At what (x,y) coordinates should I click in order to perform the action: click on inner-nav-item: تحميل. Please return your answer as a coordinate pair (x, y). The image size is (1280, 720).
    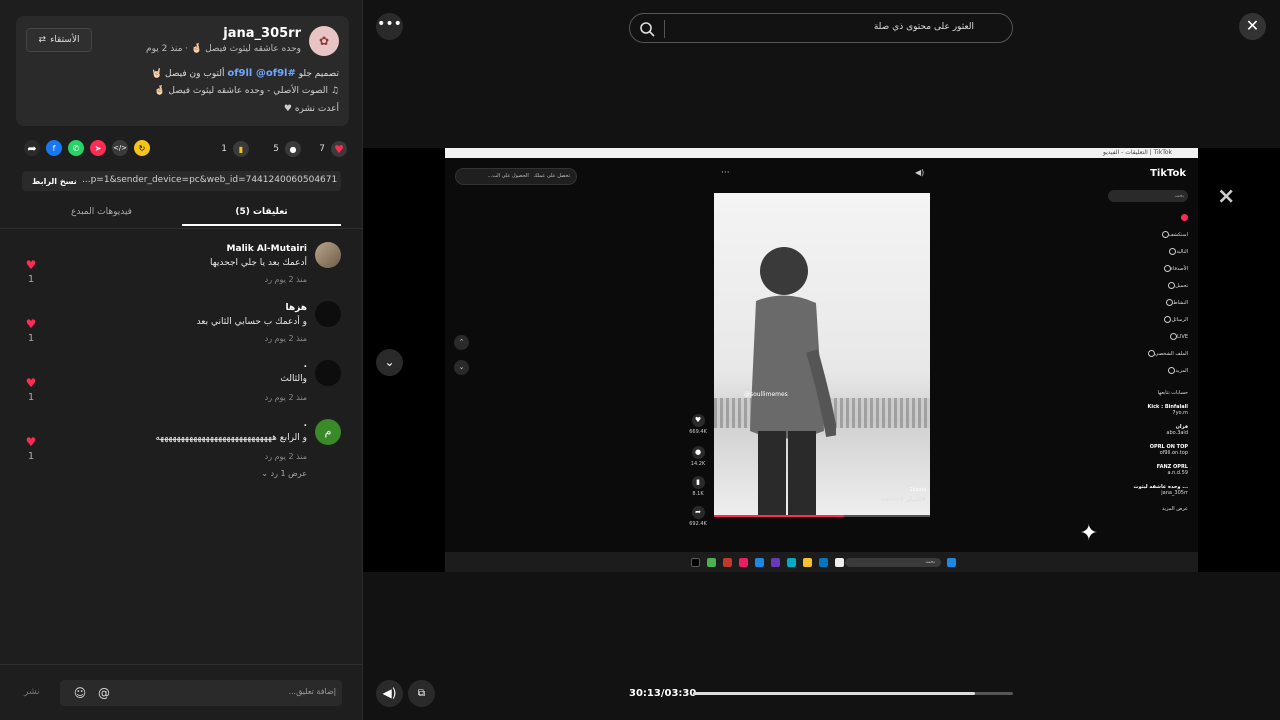
    Looking at the image, I should click on (1143, 285).